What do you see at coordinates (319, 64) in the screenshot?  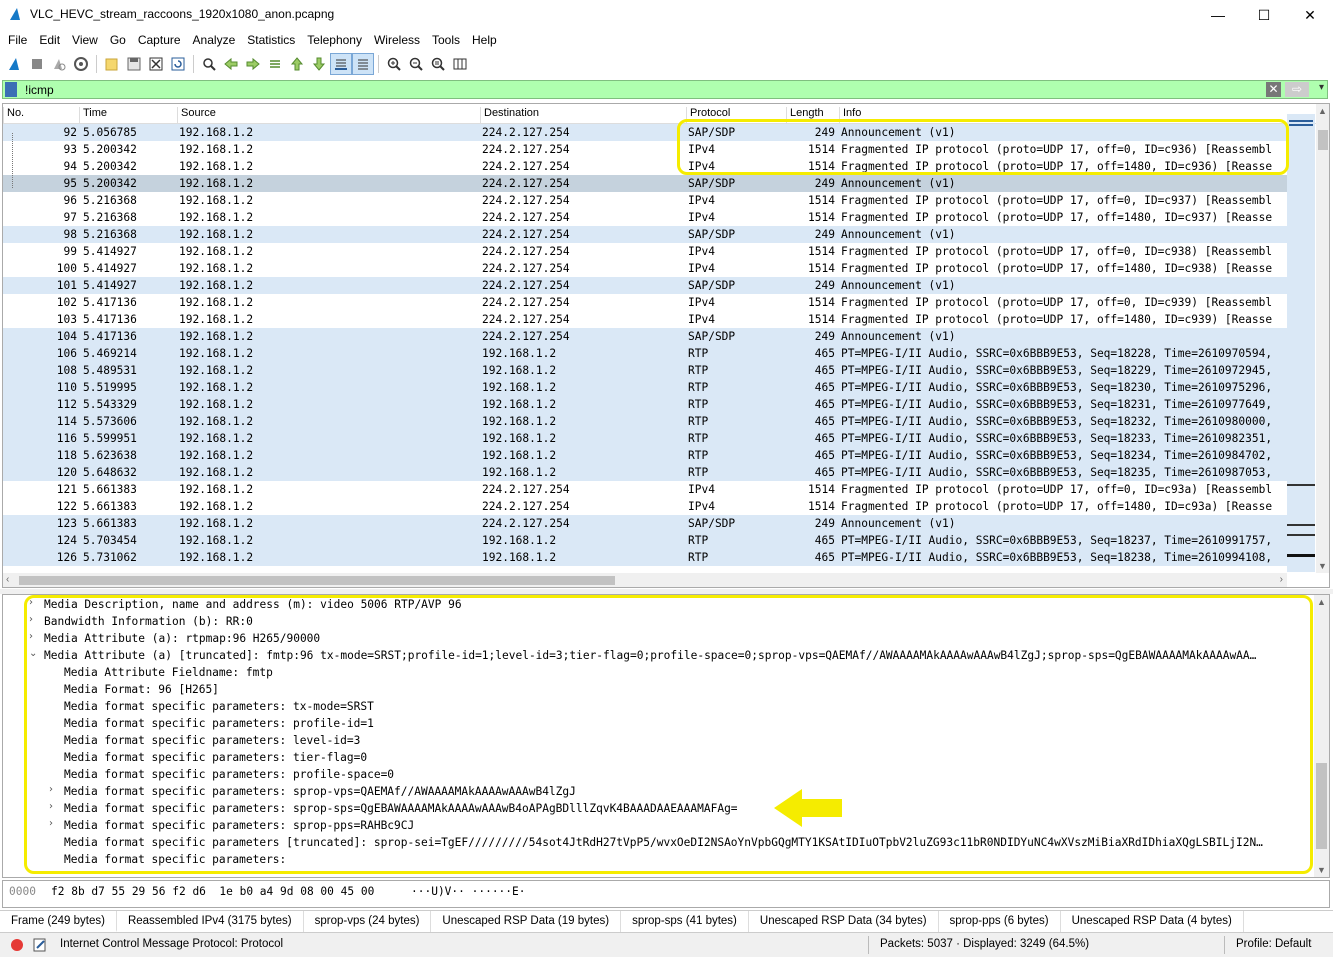 I see `last-icon` at bounding box center [319, 64].